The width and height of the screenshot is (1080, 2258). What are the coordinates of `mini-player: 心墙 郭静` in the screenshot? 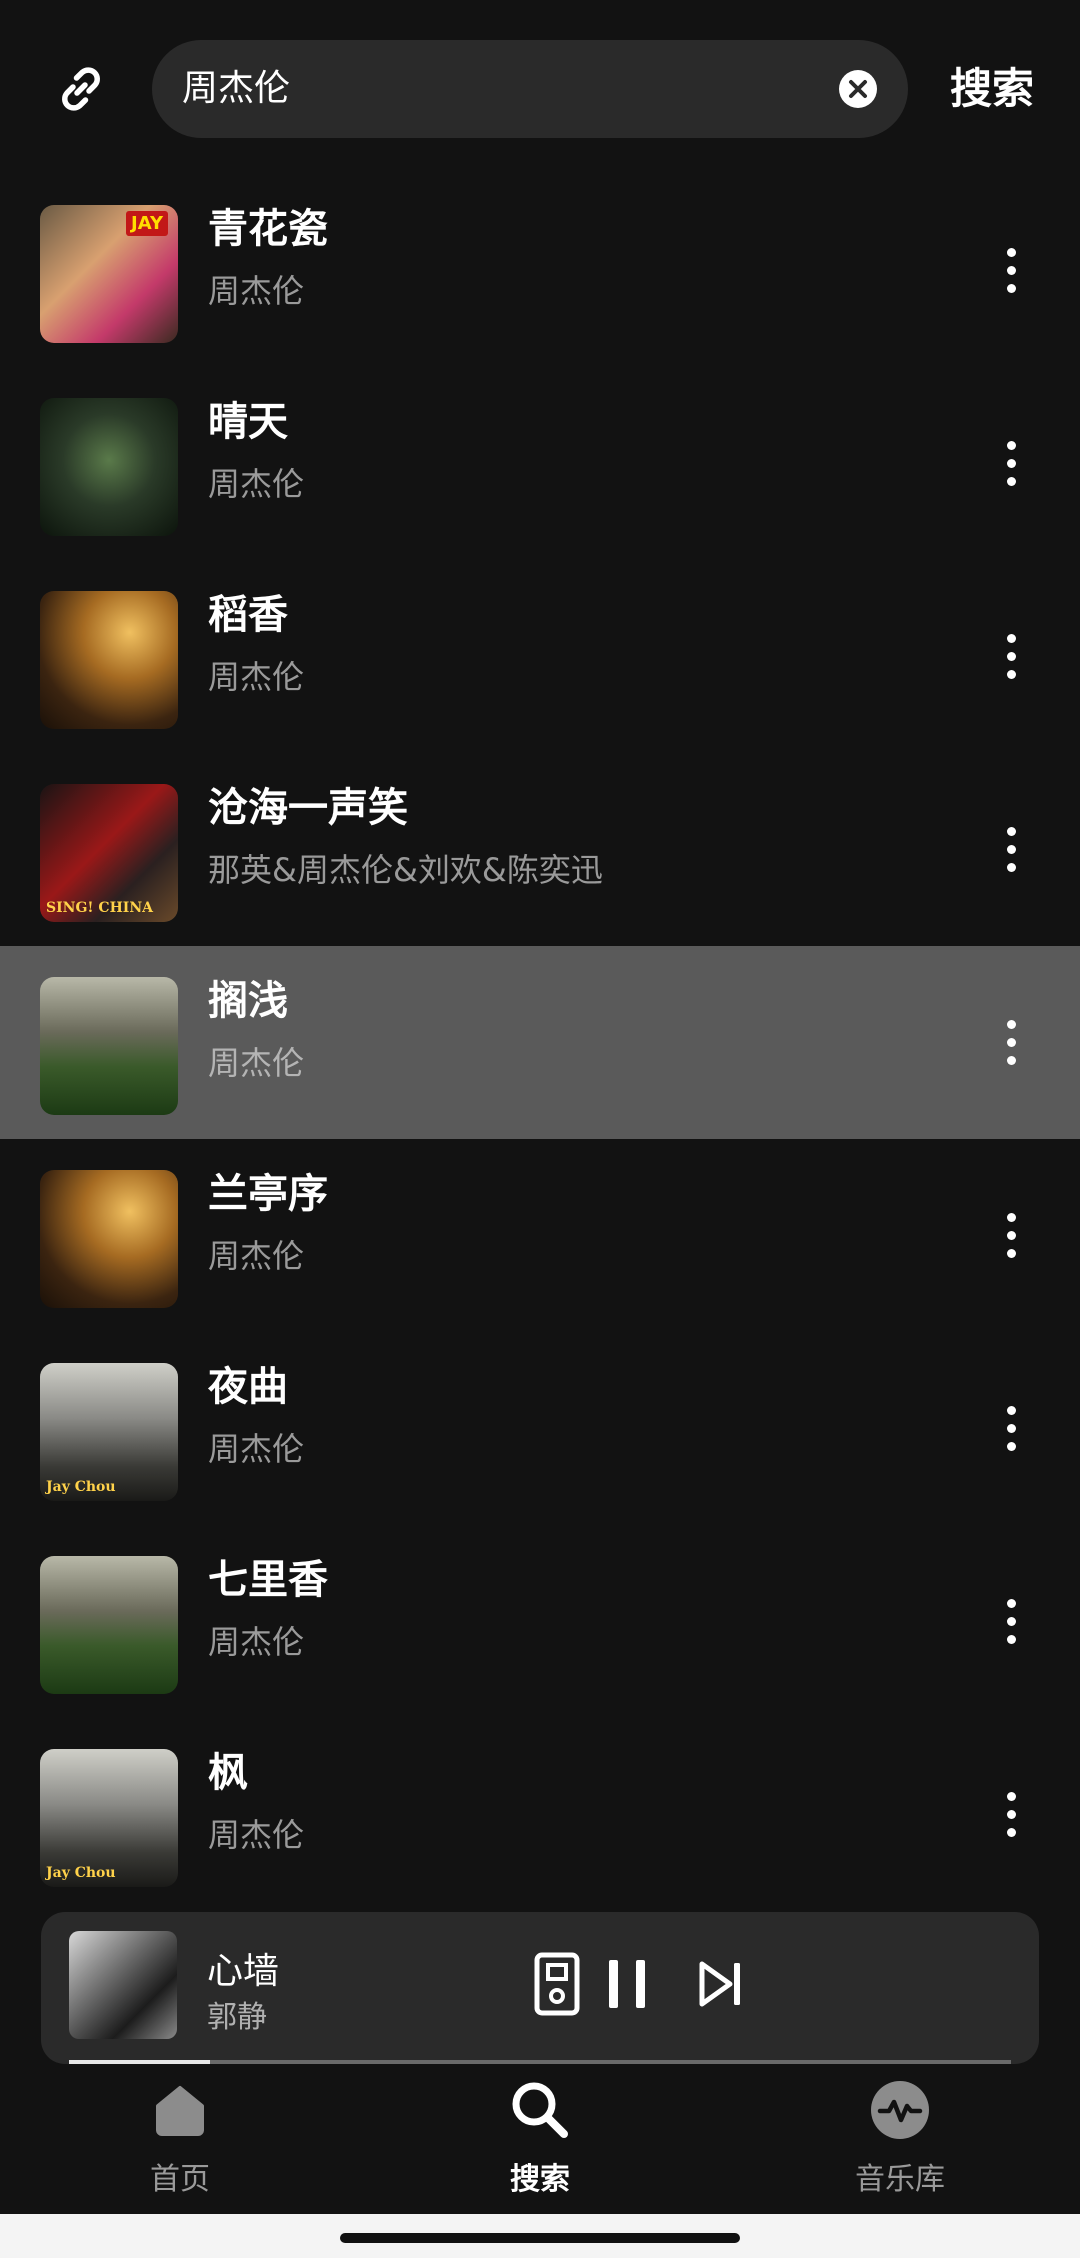 It's located at (540, 1988).